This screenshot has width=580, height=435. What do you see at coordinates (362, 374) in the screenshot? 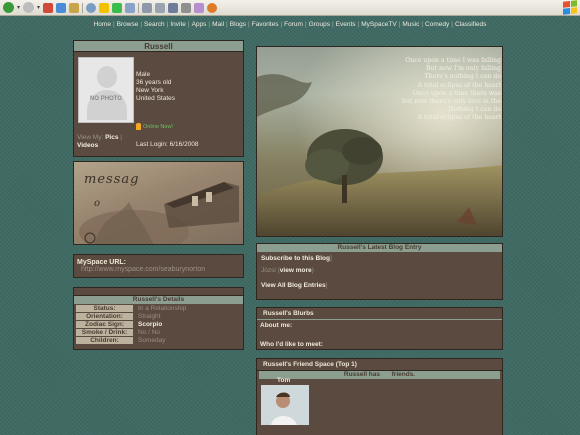
I see `friend-count-prefix: Russell has` at bounding box center [362, 374].